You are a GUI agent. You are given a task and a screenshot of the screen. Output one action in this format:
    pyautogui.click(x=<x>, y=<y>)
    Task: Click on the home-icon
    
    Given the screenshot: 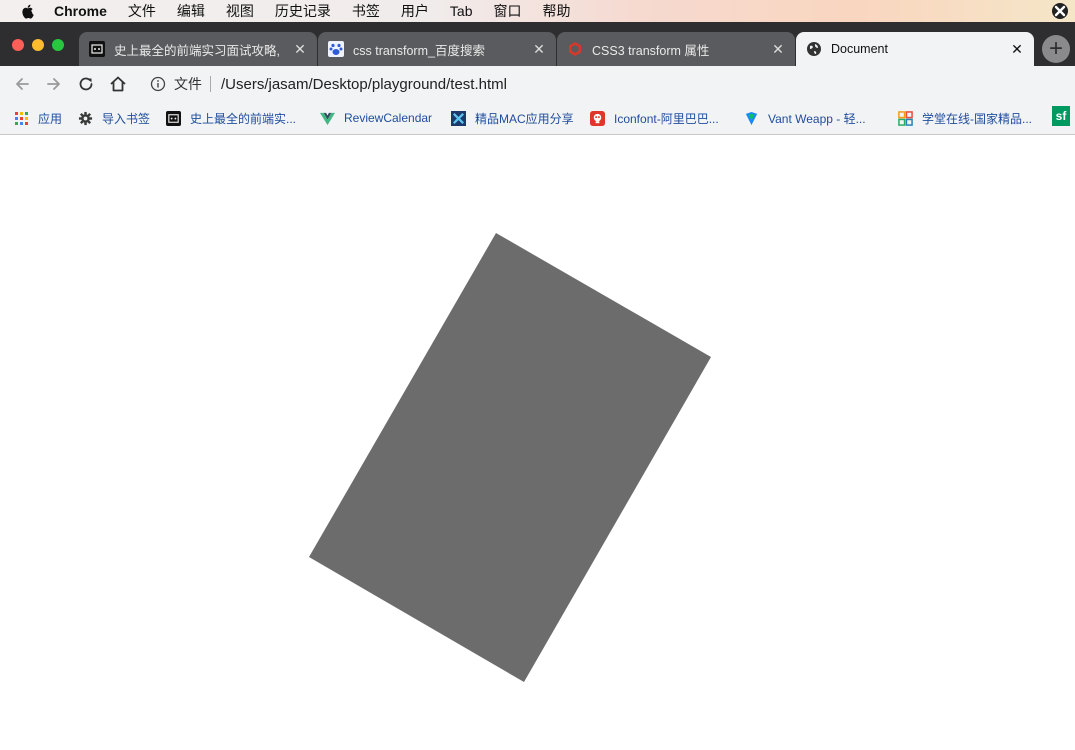 What is the action you would take?
    pyautogui.click(x=118, y=84)
    